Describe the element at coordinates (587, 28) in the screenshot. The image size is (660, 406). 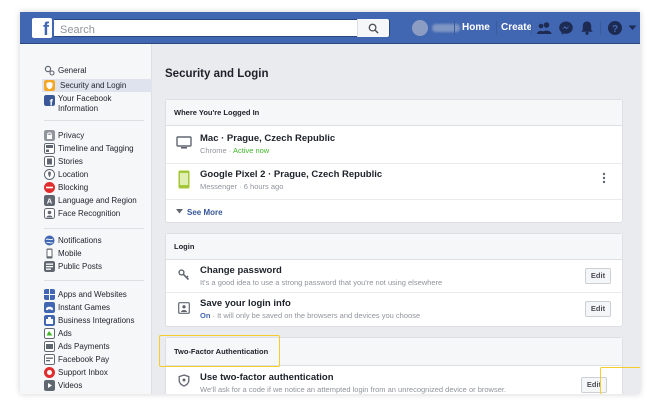
I see `notifications-icon` at that location.